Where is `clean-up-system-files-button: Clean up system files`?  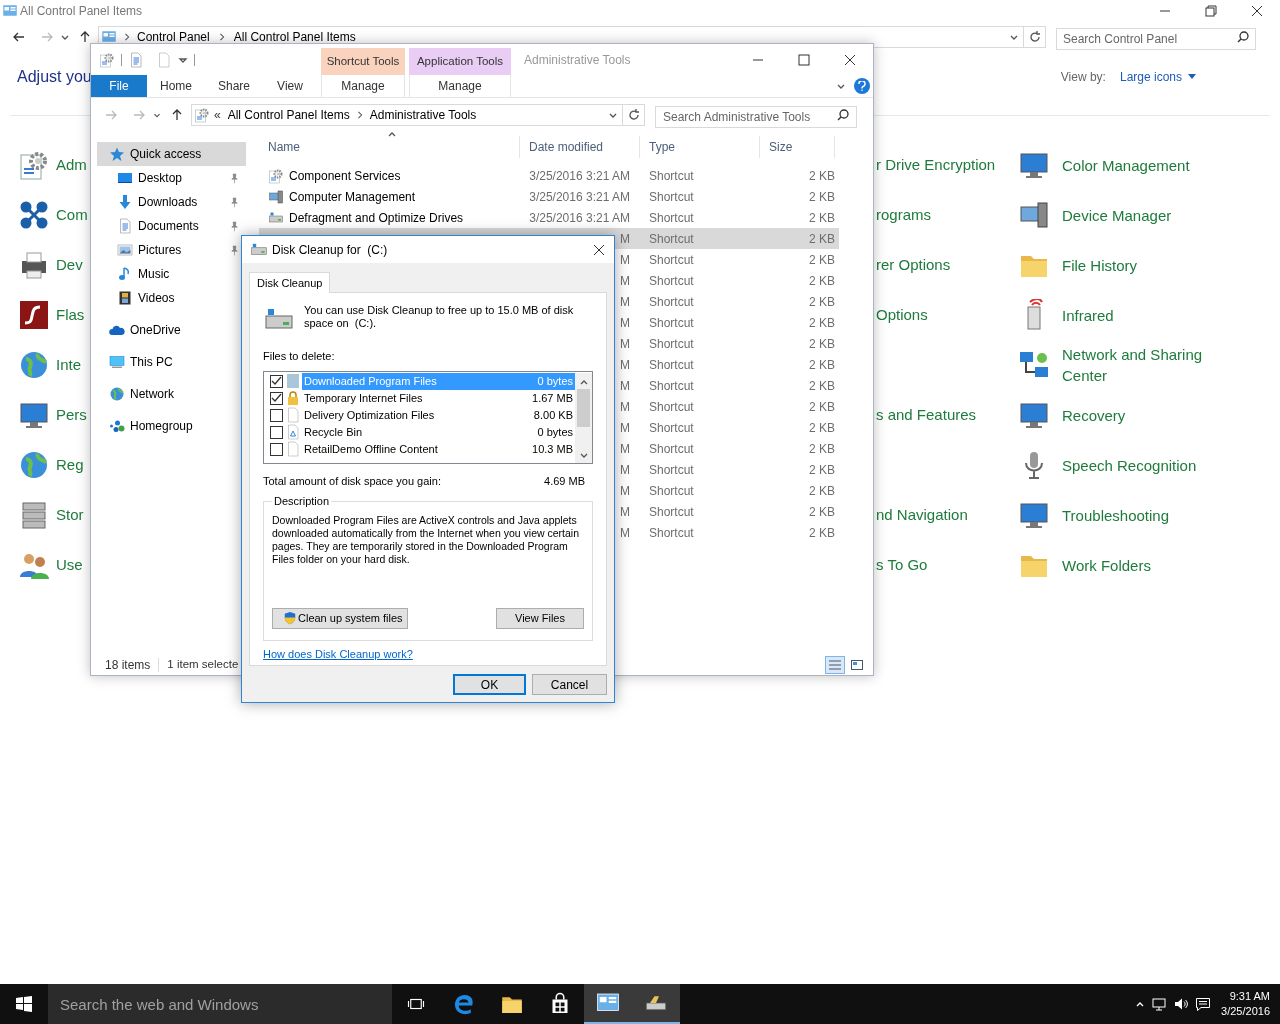
clean-up-system-files-button: Clean up system files is located at coordinates (340, 618).